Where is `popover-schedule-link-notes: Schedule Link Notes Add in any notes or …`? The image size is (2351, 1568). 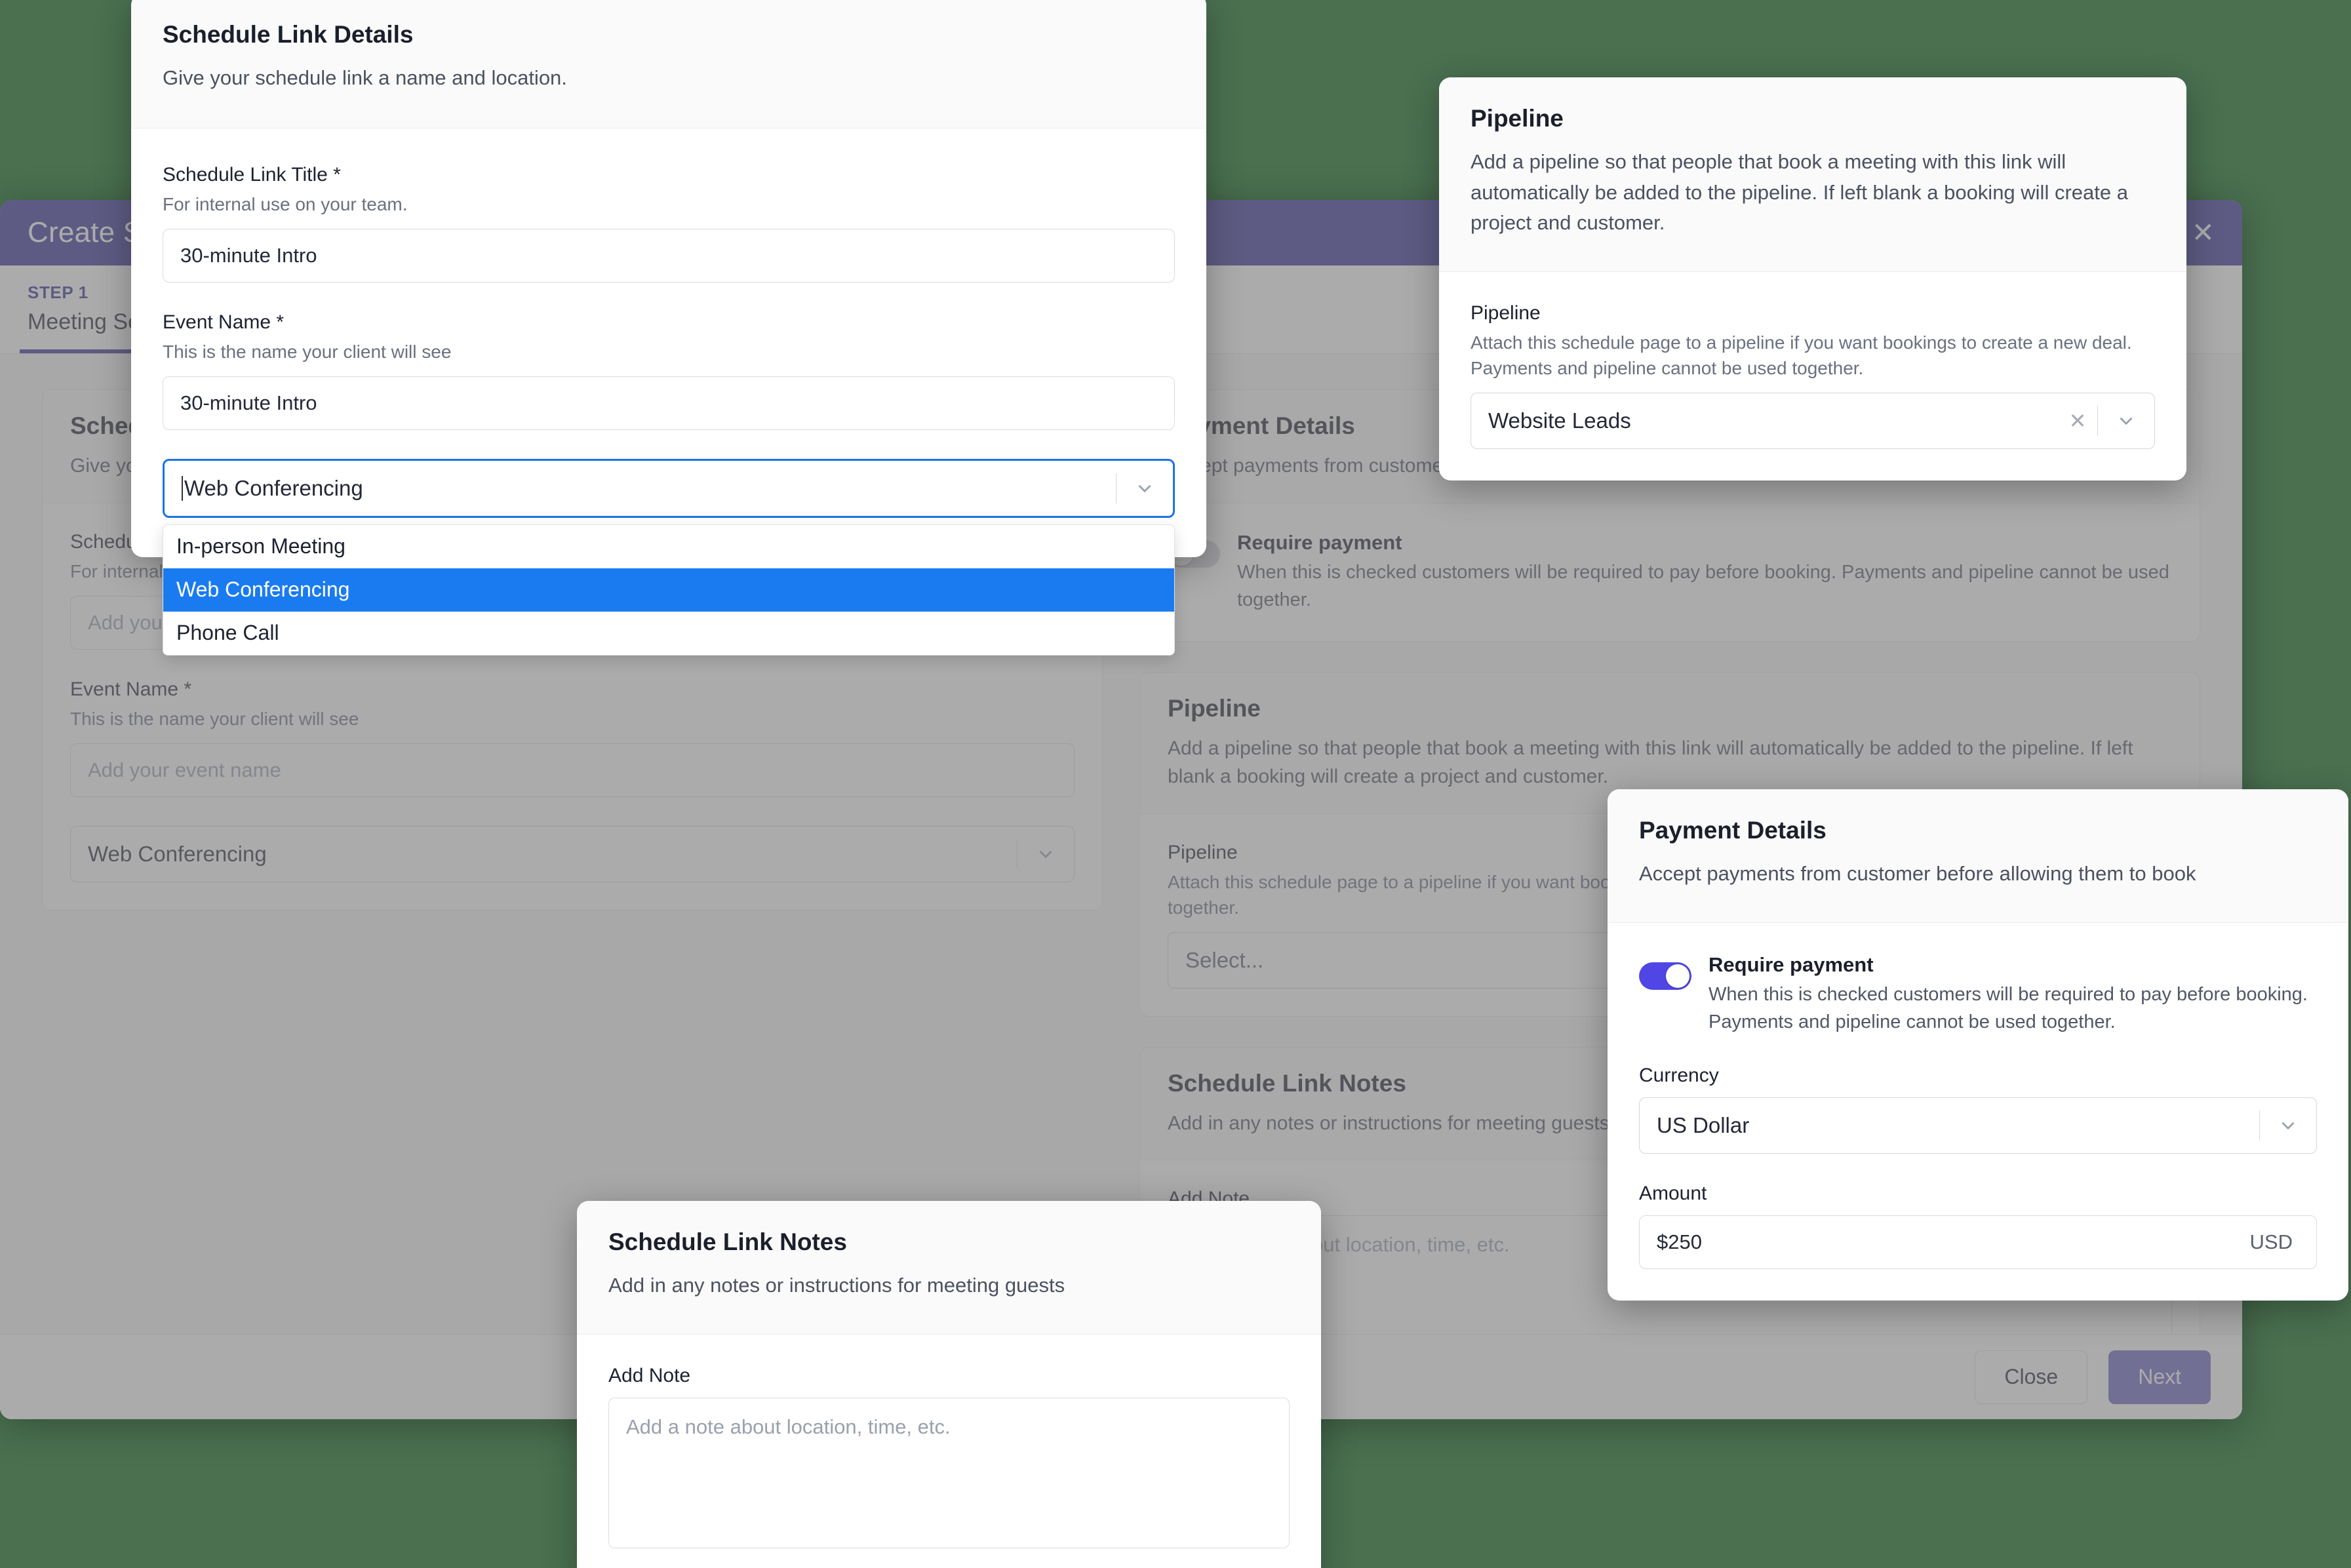
popover-schedule-link-notes: Schedule Link Notes Add in any notes or … is located at coordinates (949, 1384).